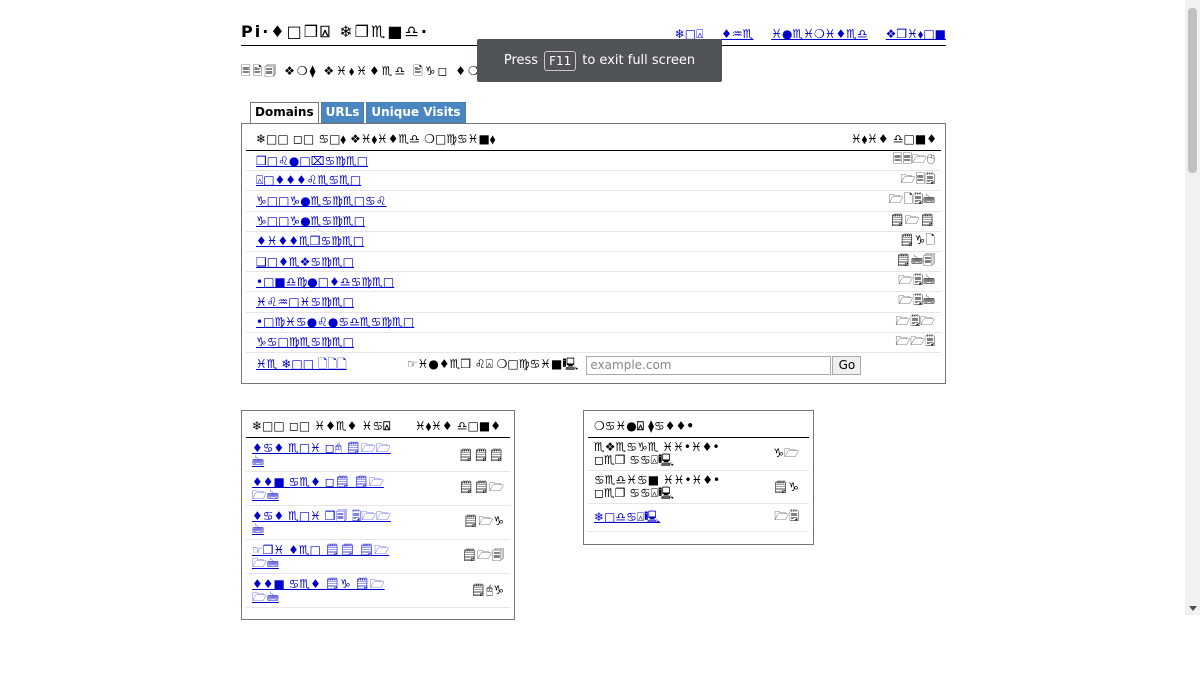 The width and height of the screenshot is (1200, 675). Describe the element at coordinates (305, 262) in the screenshot. I see `domain-link: ❑□♦♏❖♋♍♏□` at that location.